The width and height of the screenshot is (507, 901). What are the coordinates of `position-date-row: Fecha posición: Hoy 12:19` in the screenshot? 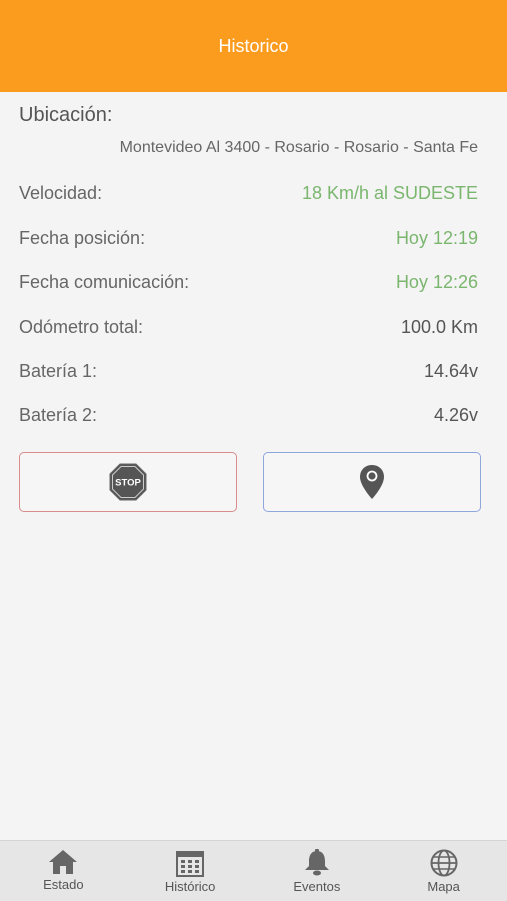 It's located at (248, 238).